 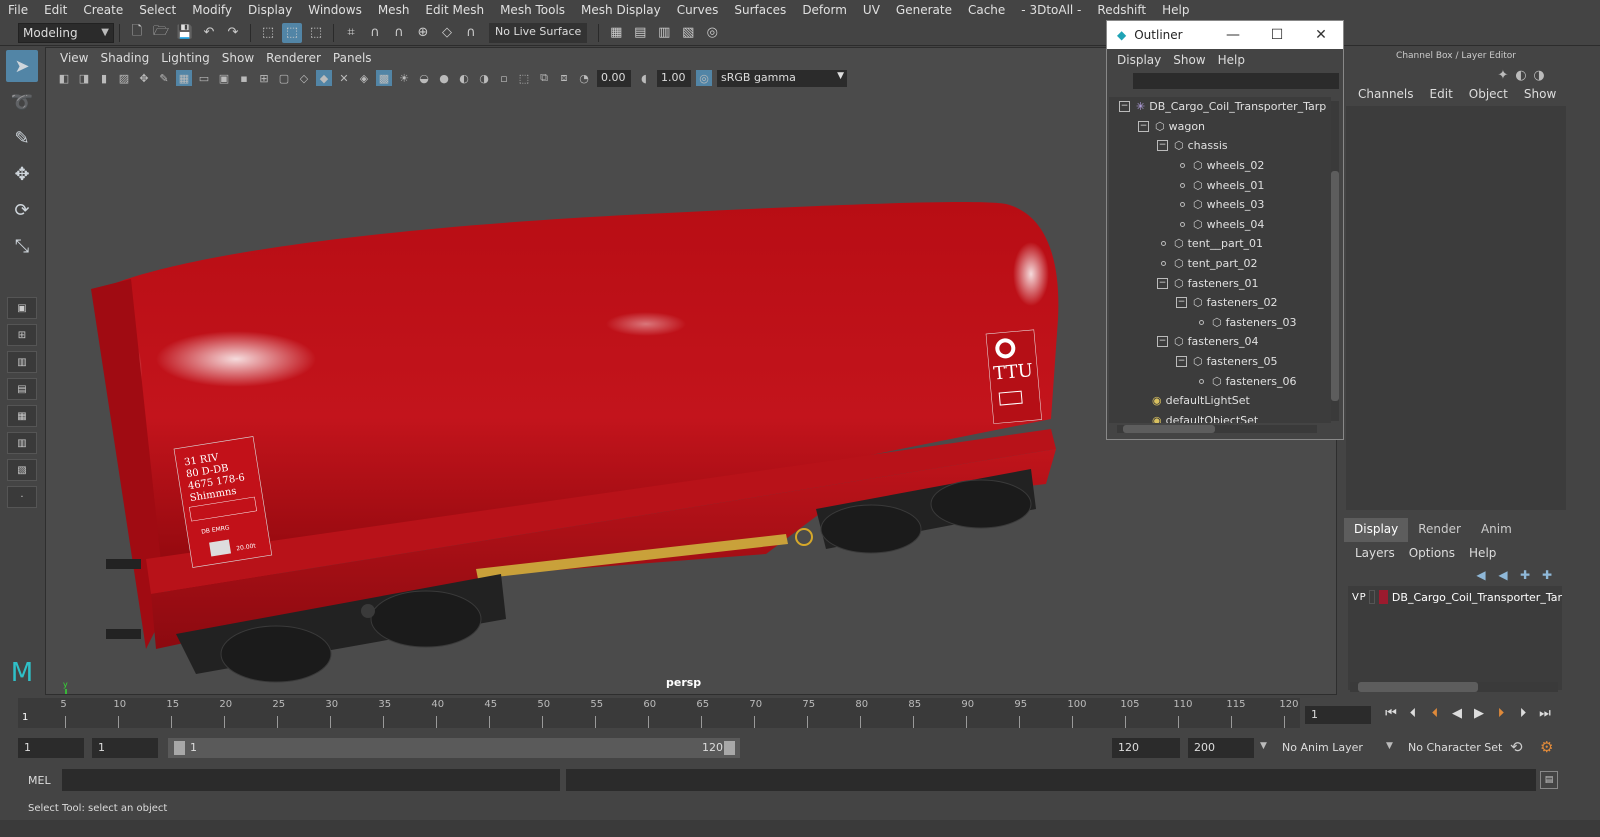 What do you see at coordinates (1338, 715) in the screenshot?
I see `current-frame-field: 1` at bounding box center [1338, 715].